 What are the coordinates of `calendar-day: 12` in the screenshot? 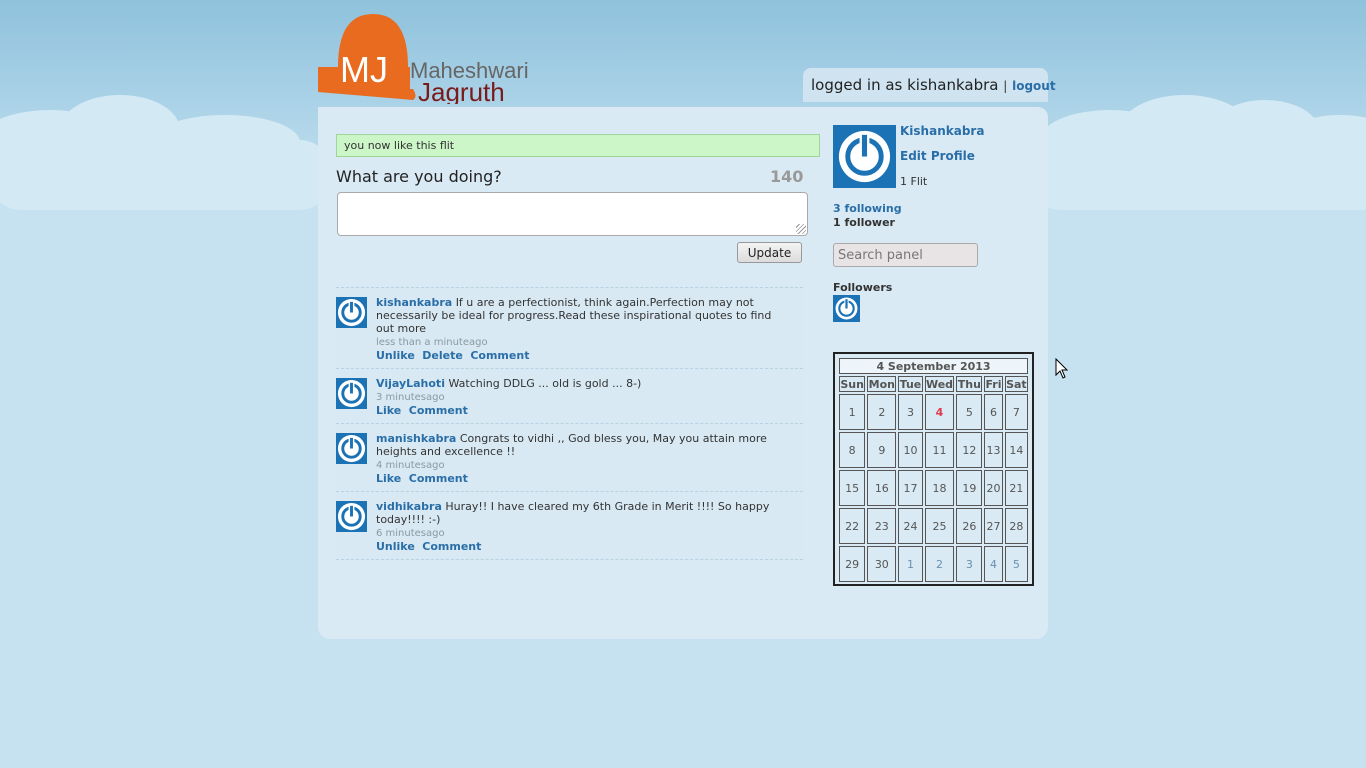 It's located at (969, 450).